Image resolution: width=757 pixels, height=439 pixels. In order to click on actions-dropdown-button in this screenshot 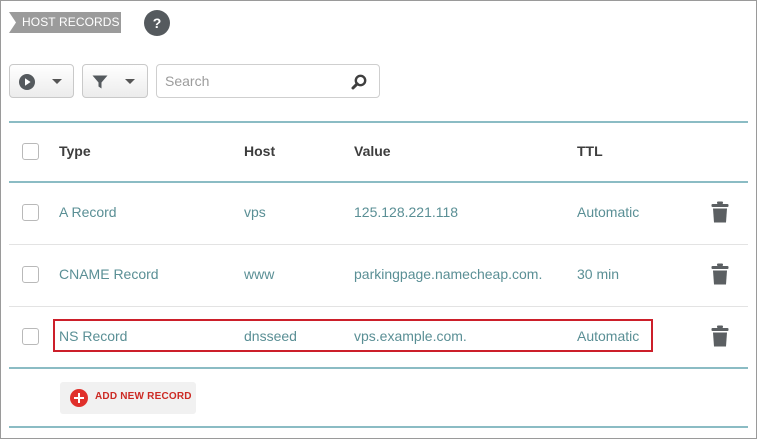, I will do `click(41, 81)`.